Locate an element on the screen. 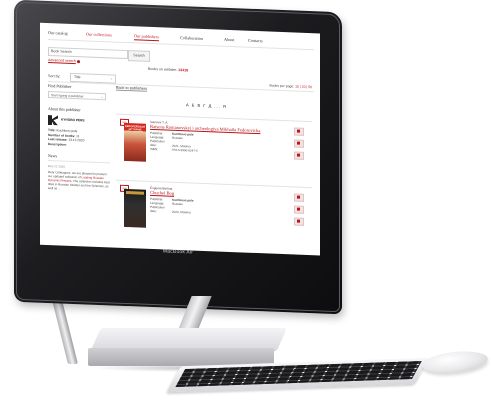 This screenshot has height=404, width=493. nav-about: About is located at coordinates (229, 39).